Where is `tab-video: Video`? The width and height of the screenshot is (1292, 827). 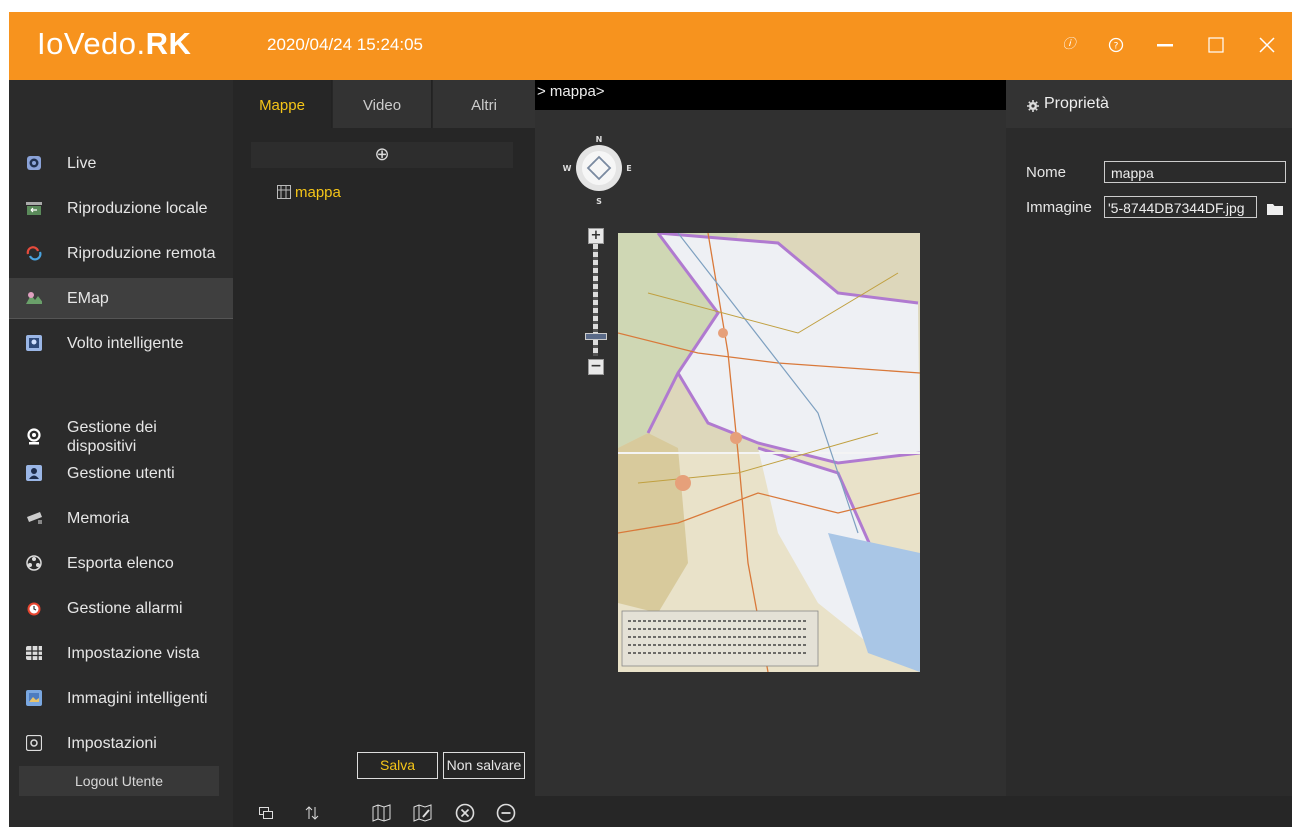
tab-video: Video is located at coordinates (382, 104).